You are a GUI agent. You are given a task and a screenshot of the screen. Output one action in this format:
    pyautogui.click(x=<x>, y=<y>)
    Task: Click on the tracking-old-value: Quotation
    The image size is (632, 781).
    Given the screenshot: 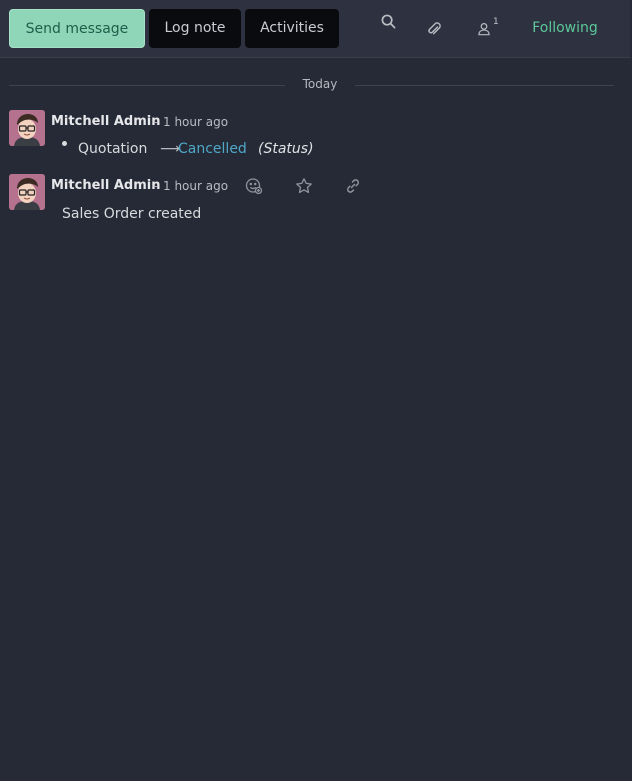 What is the action you would take?
    pyautogui.click(x=113, y=149)
    